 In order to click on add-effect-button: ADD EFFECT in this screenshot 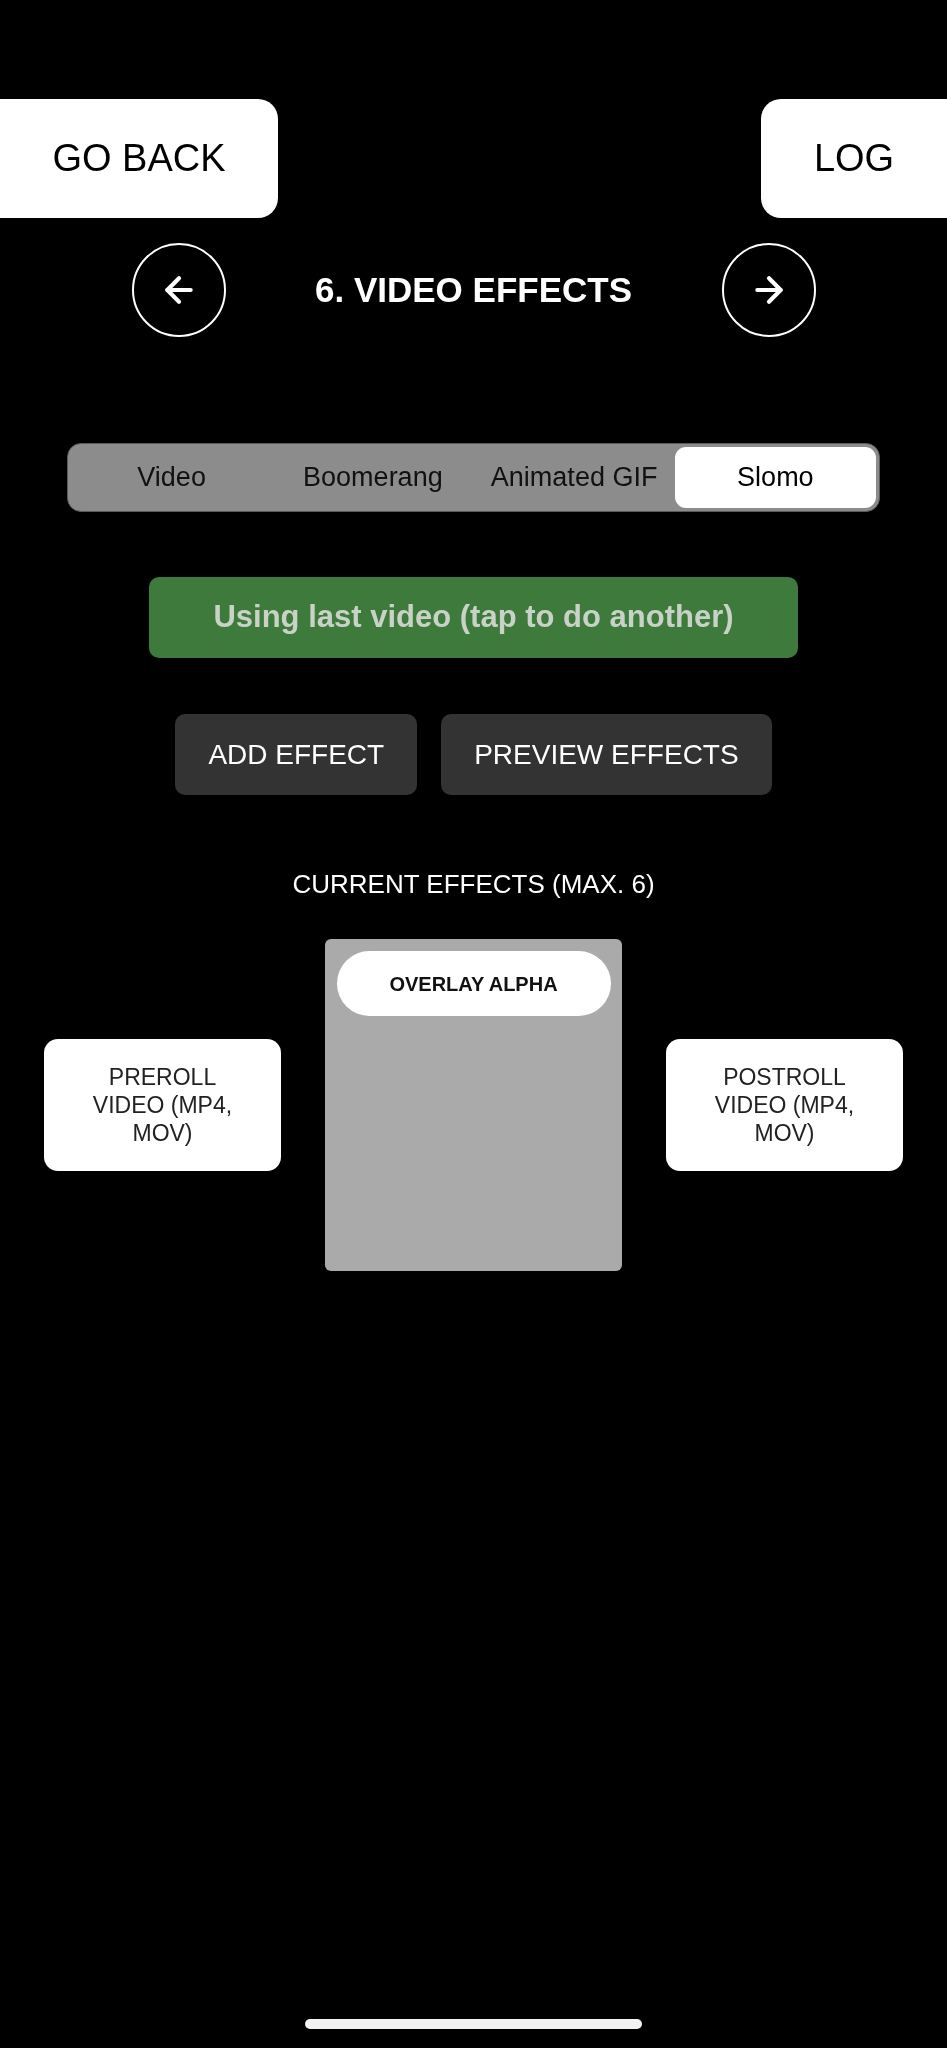, I will do `click(296, 754)`.